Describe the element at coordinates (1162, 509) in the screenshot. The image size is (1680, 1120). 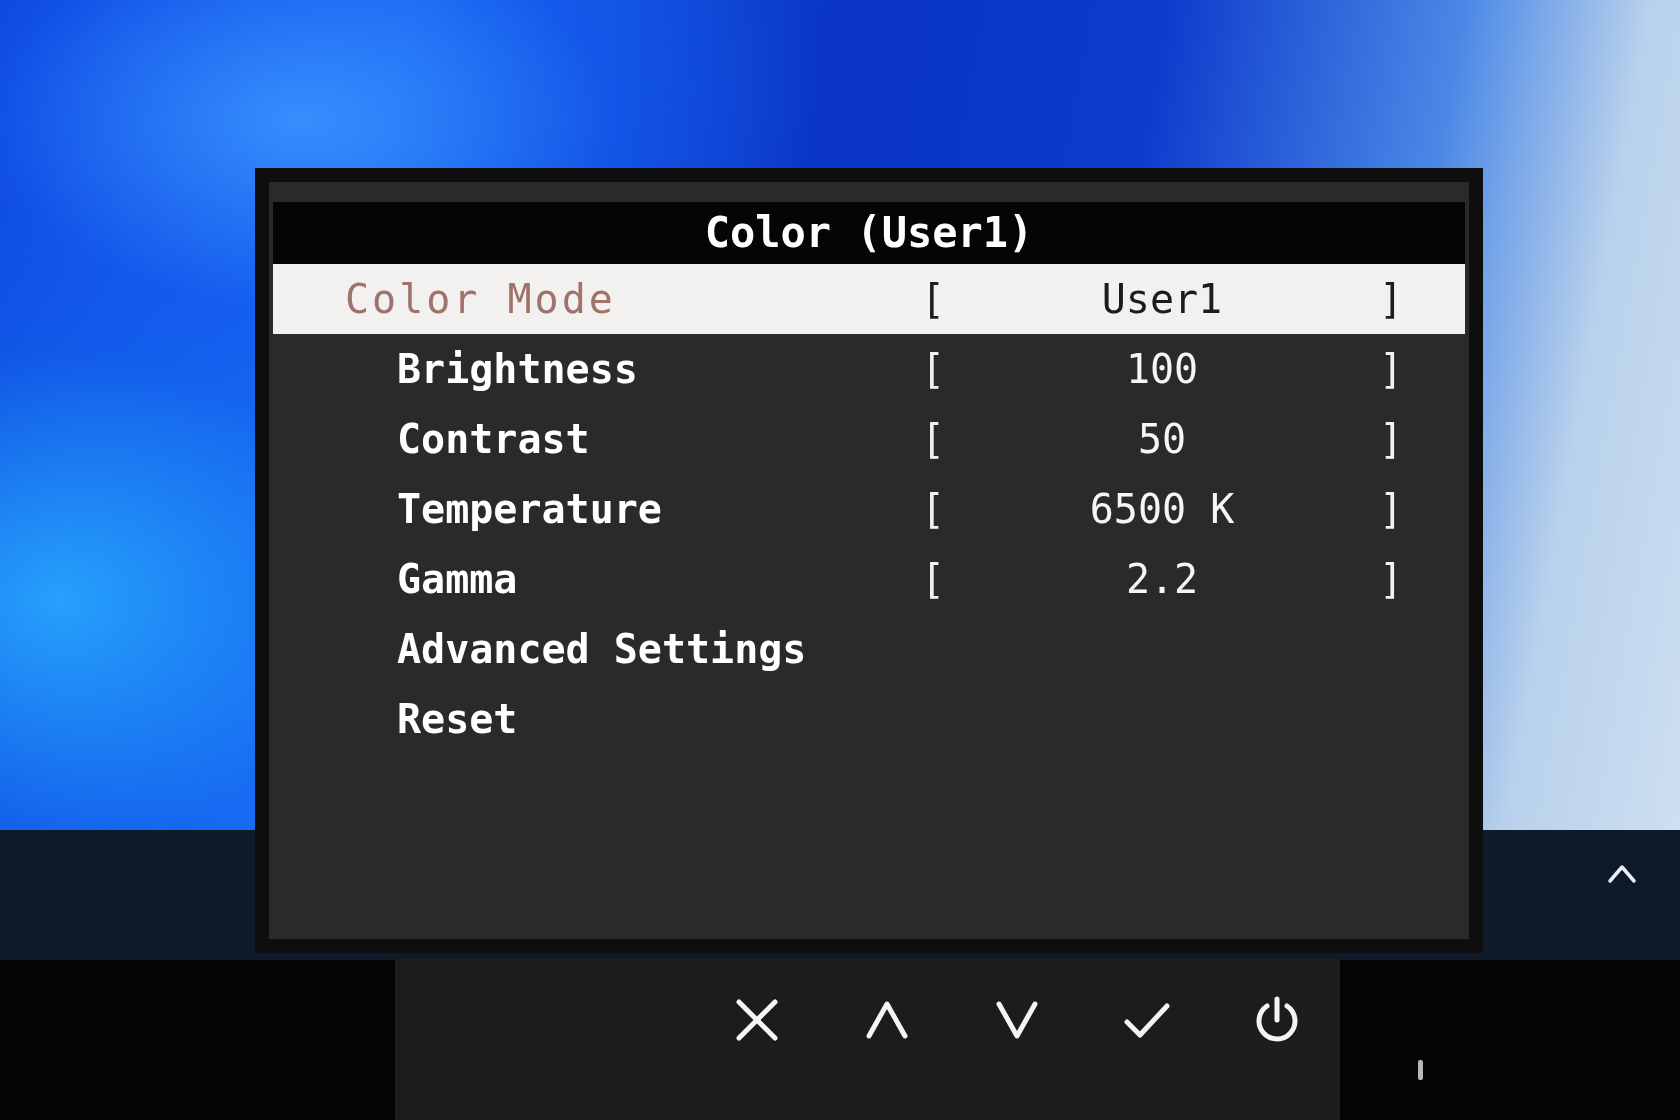
I see `setting-value: 6500 K` at that location.